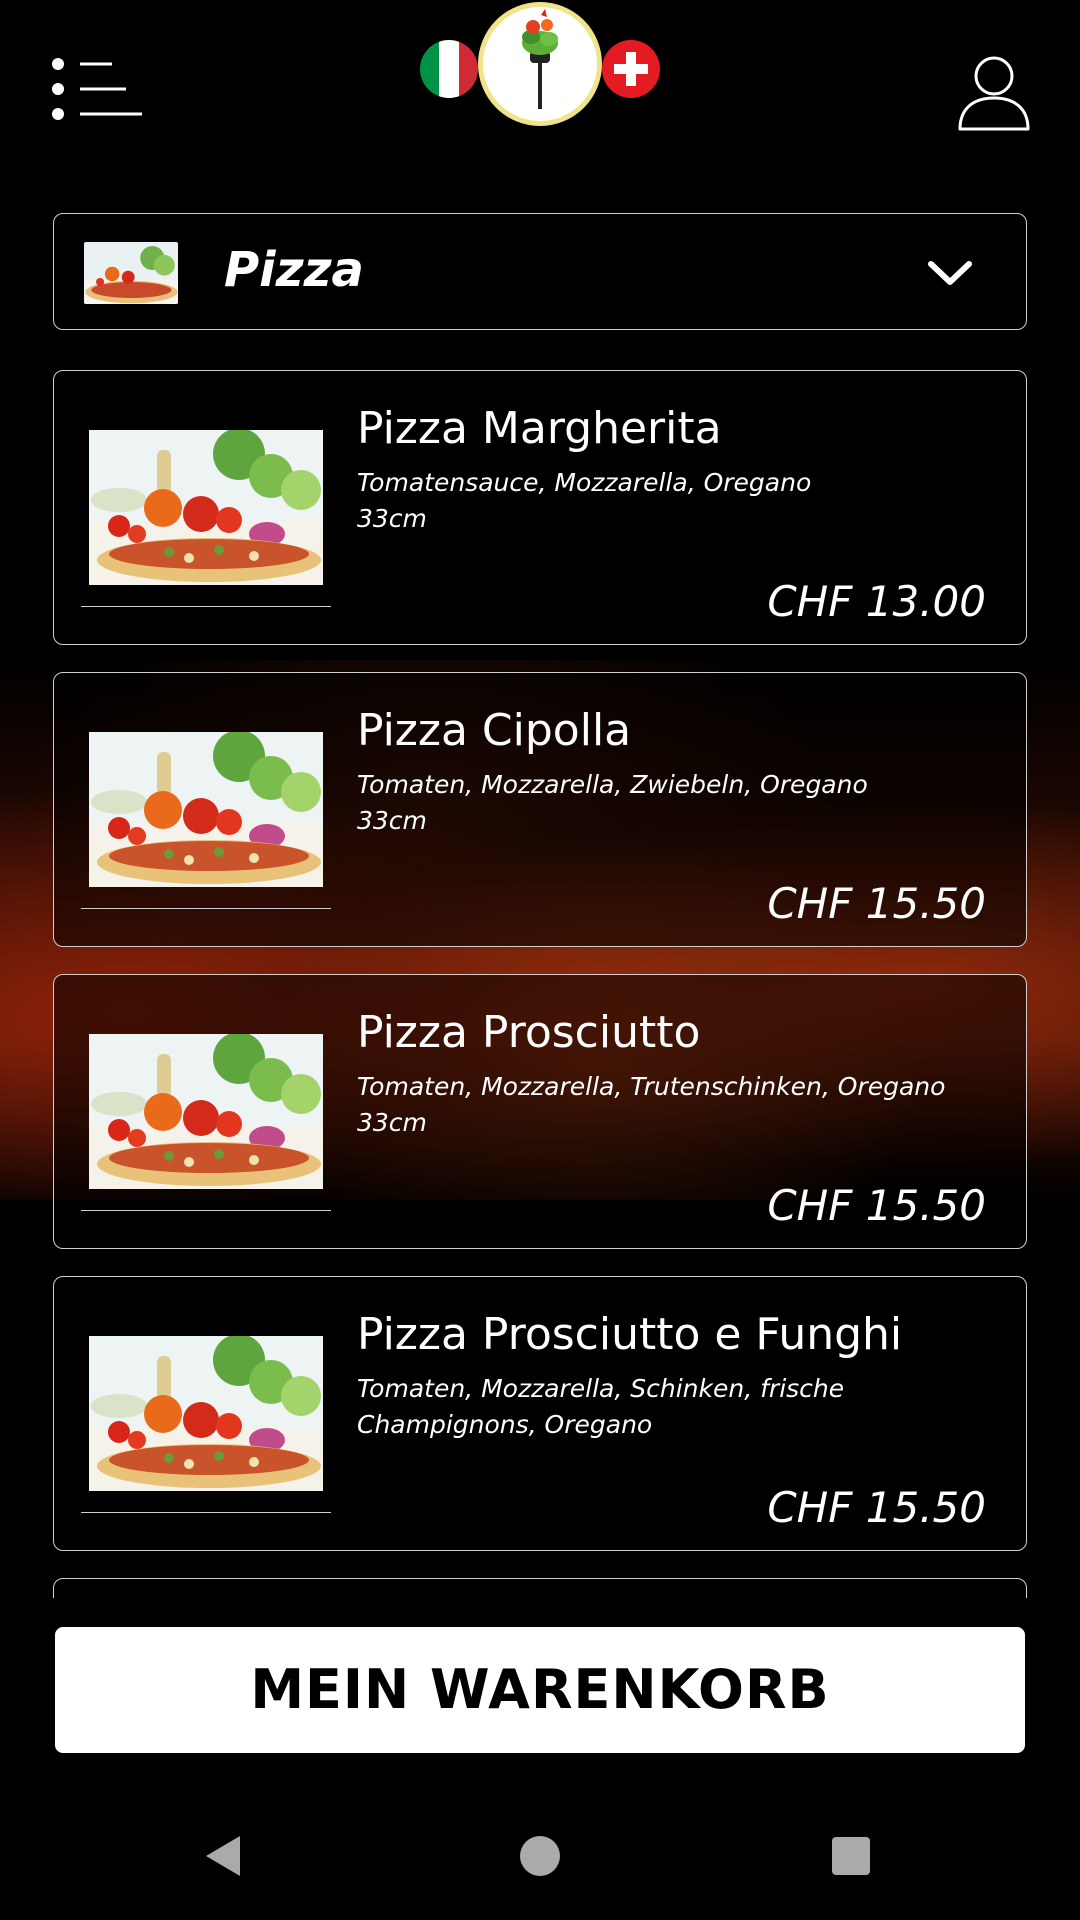 The height and width of the screenshot is (1920, 1080). What do you see at coordinates (494, 730) in the screenshot?
I see `product-name: Pizza Cipolla` at bounding box center [494, 730].